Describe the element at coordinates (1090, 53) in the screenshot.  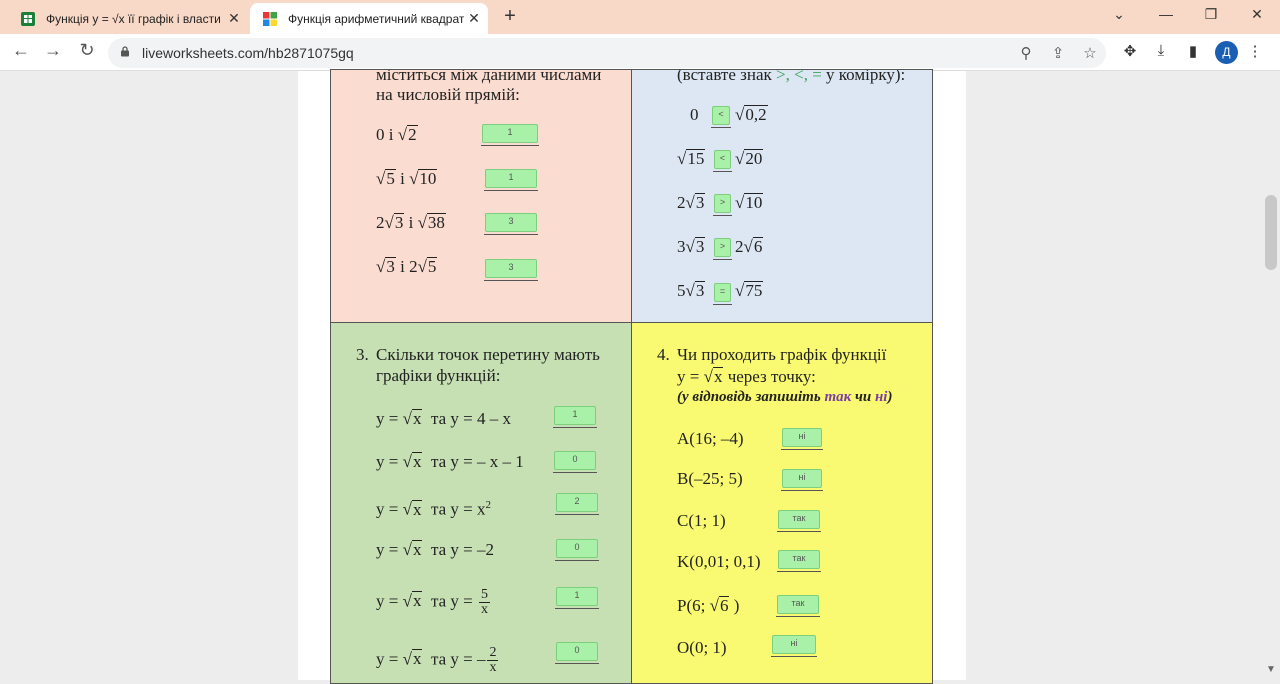
I see `bookmark-star-icon: ☆` at that location.